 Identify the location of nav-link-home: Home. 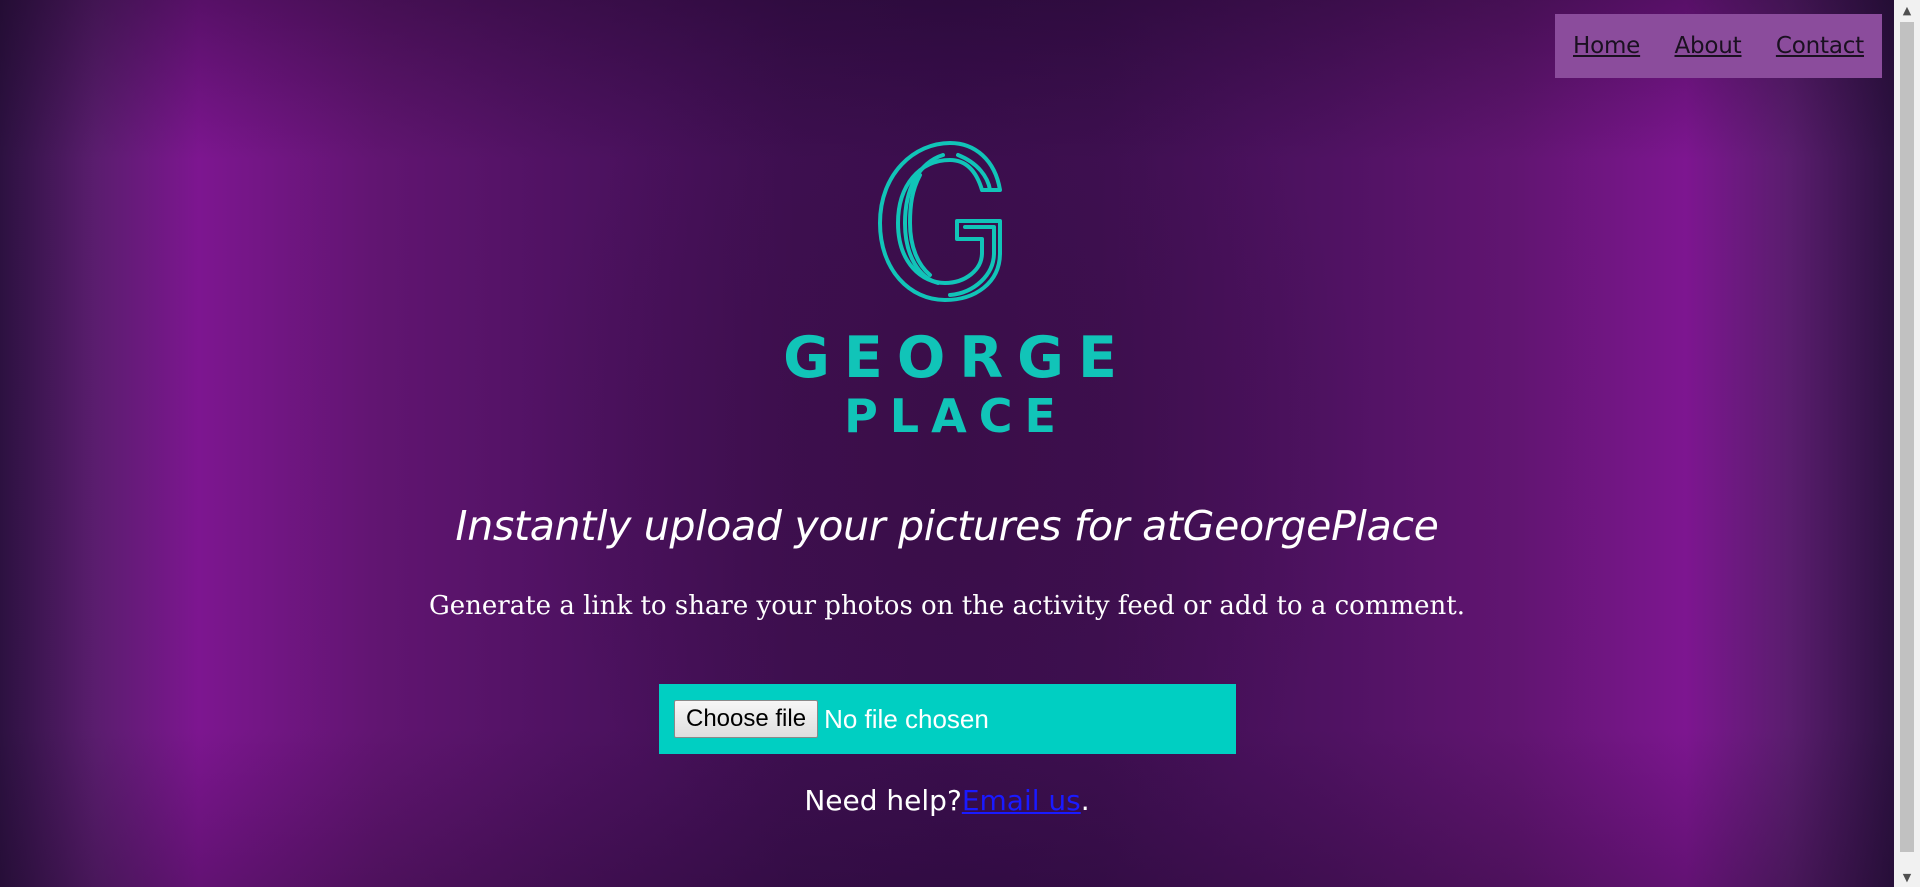
(1606, 46).